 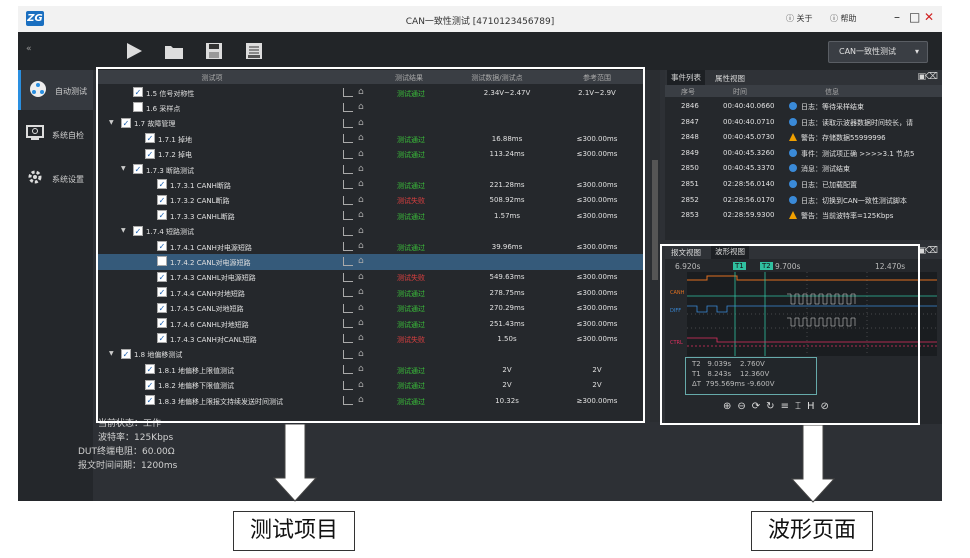 I want to click on clock-icon: ⊘, so click(x=827, y=406).